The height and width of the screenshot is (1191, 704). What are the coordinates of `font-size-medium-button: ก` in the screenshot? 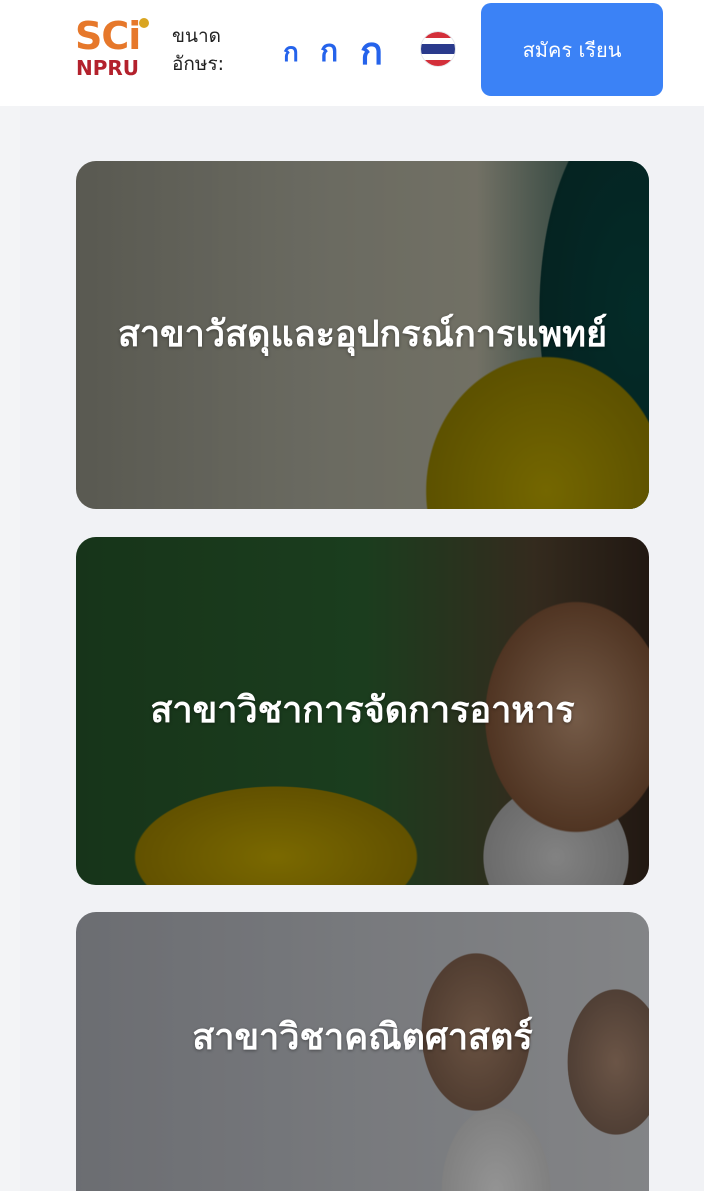 It's located at (329, 52).